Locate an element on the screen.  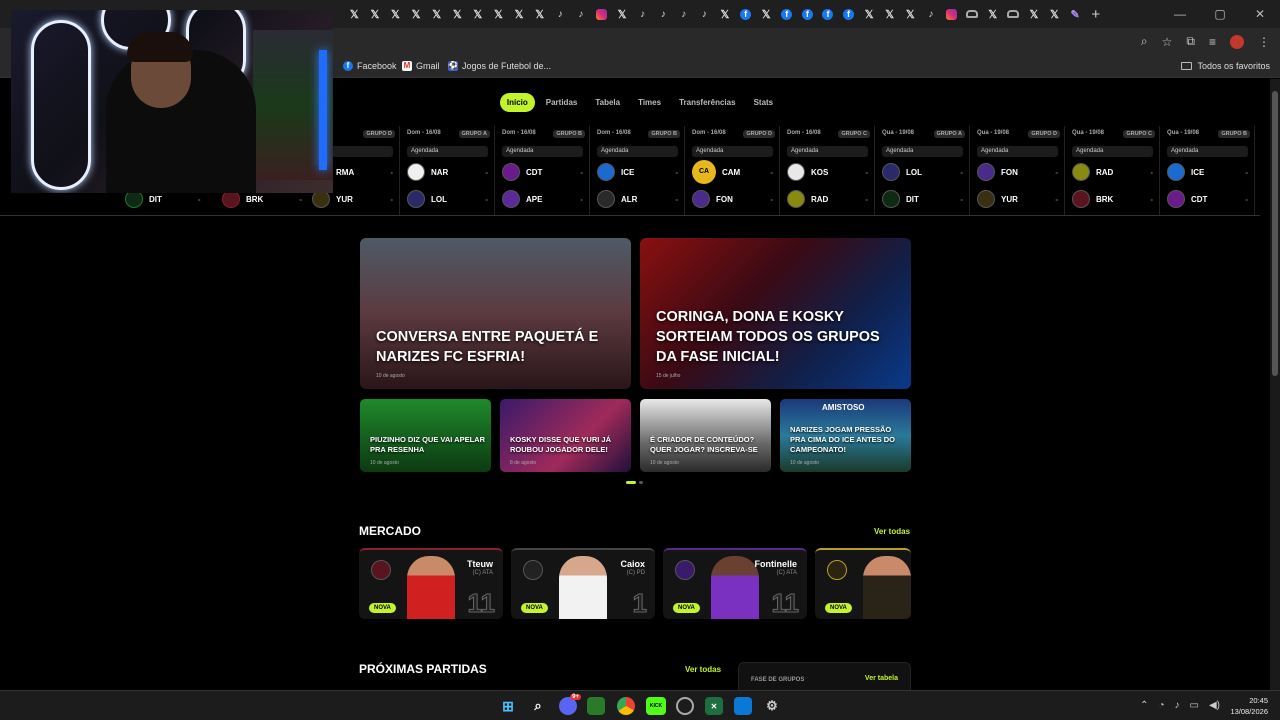
news-date: 10 de agosto is located at coordinates (384, 463).